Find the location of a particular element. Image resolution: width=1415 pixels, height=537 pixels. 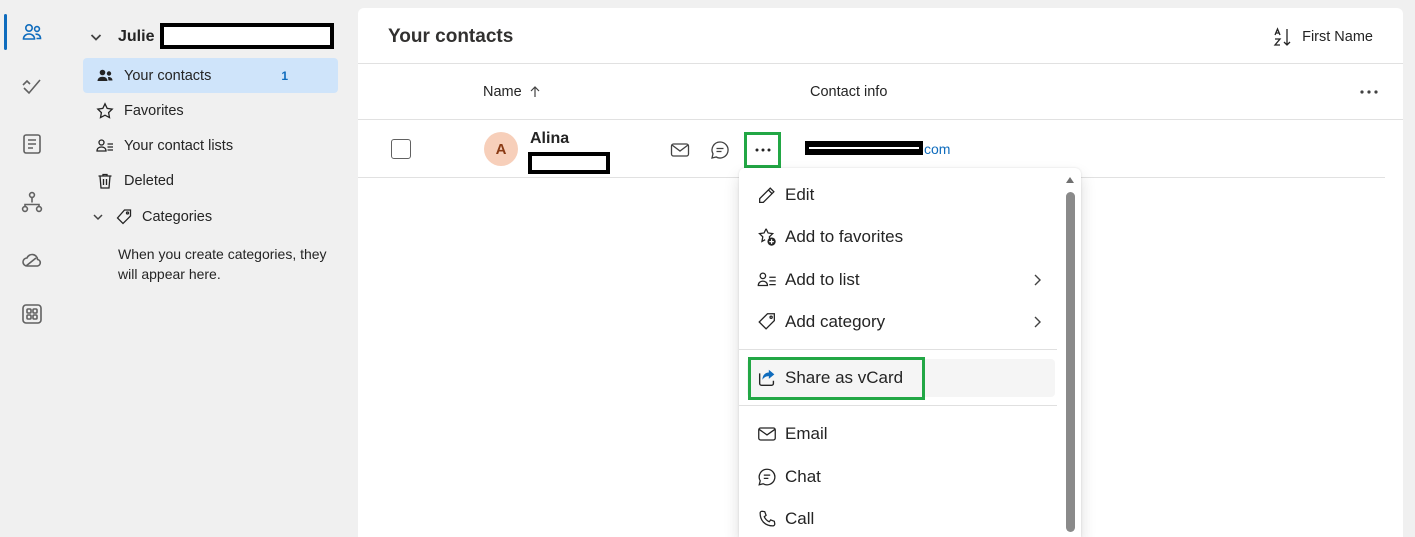

categories-header: Categories is located at coordinates (151, 217).